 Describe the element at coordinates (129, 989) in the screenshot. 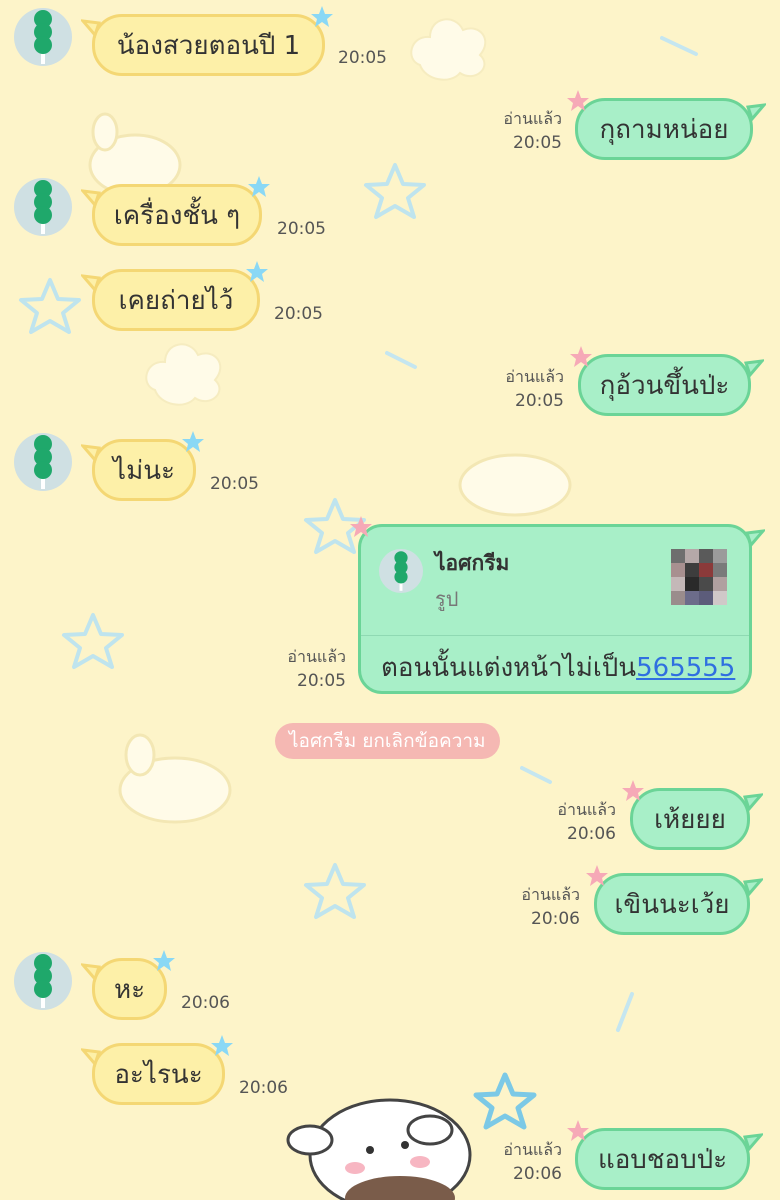

I see `message-text: หะ` at that location.